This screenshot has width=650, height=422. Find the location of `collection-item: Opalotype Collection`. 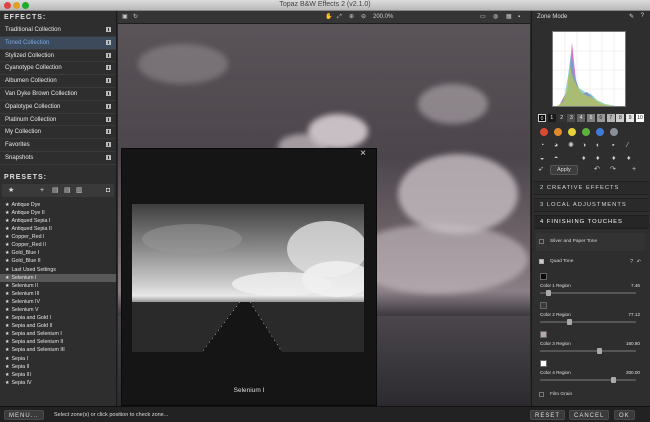

collection-item: Opalotype Collection is located at coordinates (58, 107).